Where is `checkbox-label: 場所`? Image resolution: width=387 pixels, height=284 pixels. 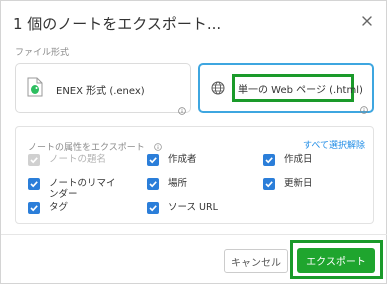
checkbox-label: 場所 is located at coordinates (178, 183).